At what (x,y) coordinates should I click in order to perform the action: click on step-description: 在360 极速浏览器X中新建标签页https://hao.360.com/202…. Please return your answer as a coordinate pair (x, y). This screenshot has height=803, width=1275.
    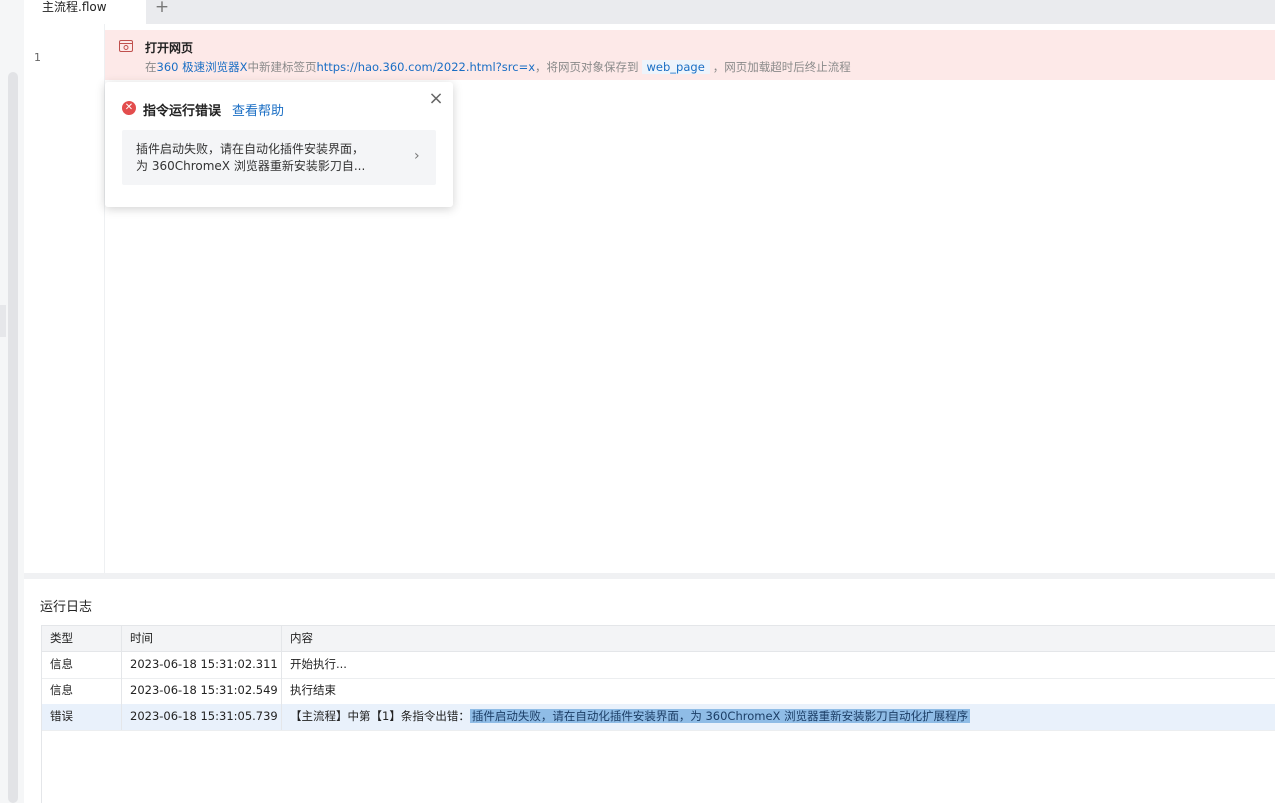
    Looking at the image, I should click on (498, 67).